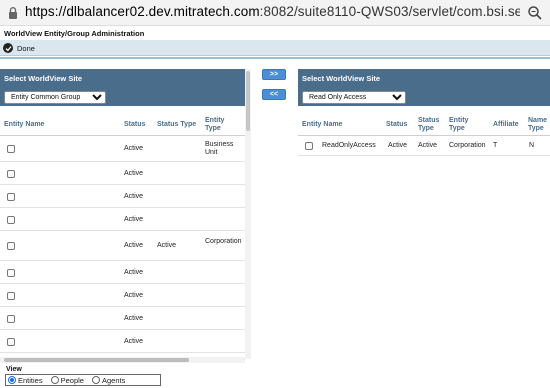 Image resolution: width=550 pixels, height=388 pixels. I want to click on right-panel-title: Select WorldView Site, so click(341, 78).